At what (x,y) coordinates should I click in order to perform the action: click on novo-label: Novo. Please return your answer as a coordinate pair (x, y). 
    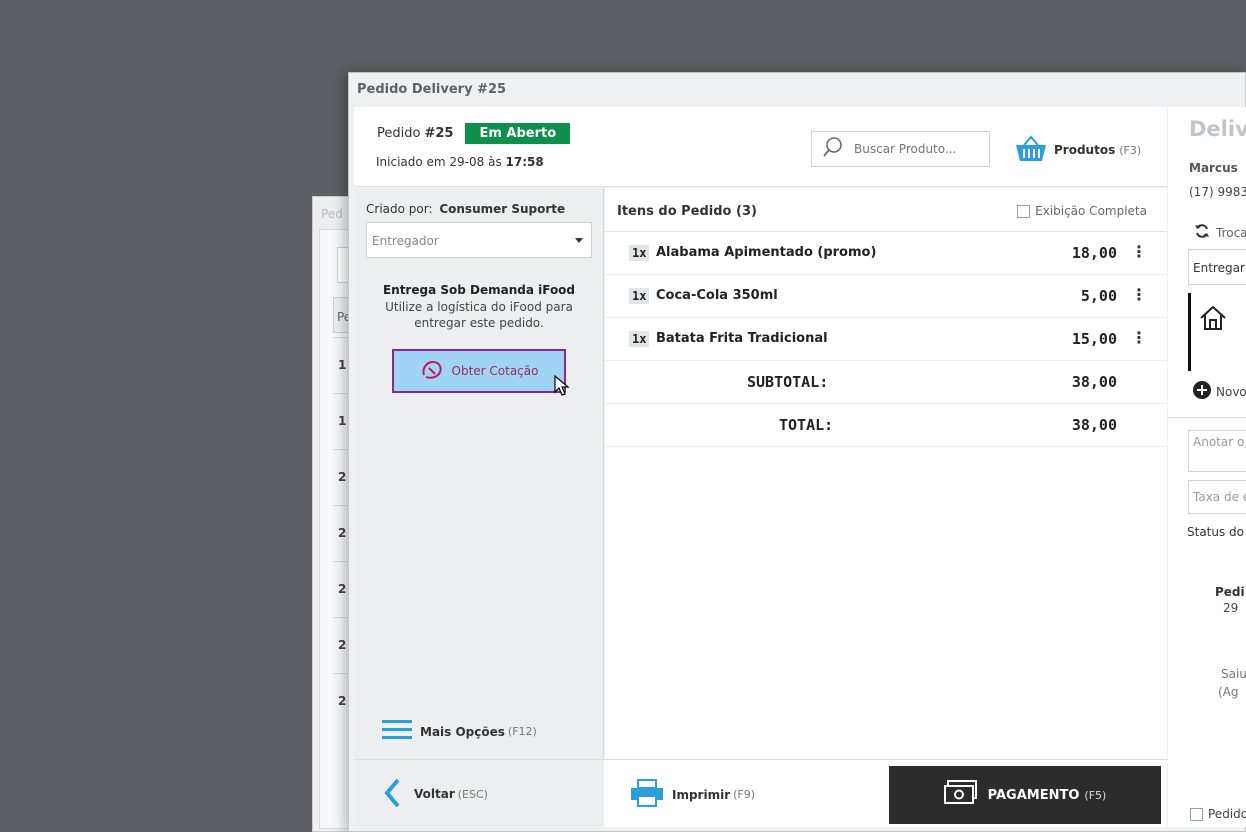
    Looking at the image, I should click on (1231, 391).